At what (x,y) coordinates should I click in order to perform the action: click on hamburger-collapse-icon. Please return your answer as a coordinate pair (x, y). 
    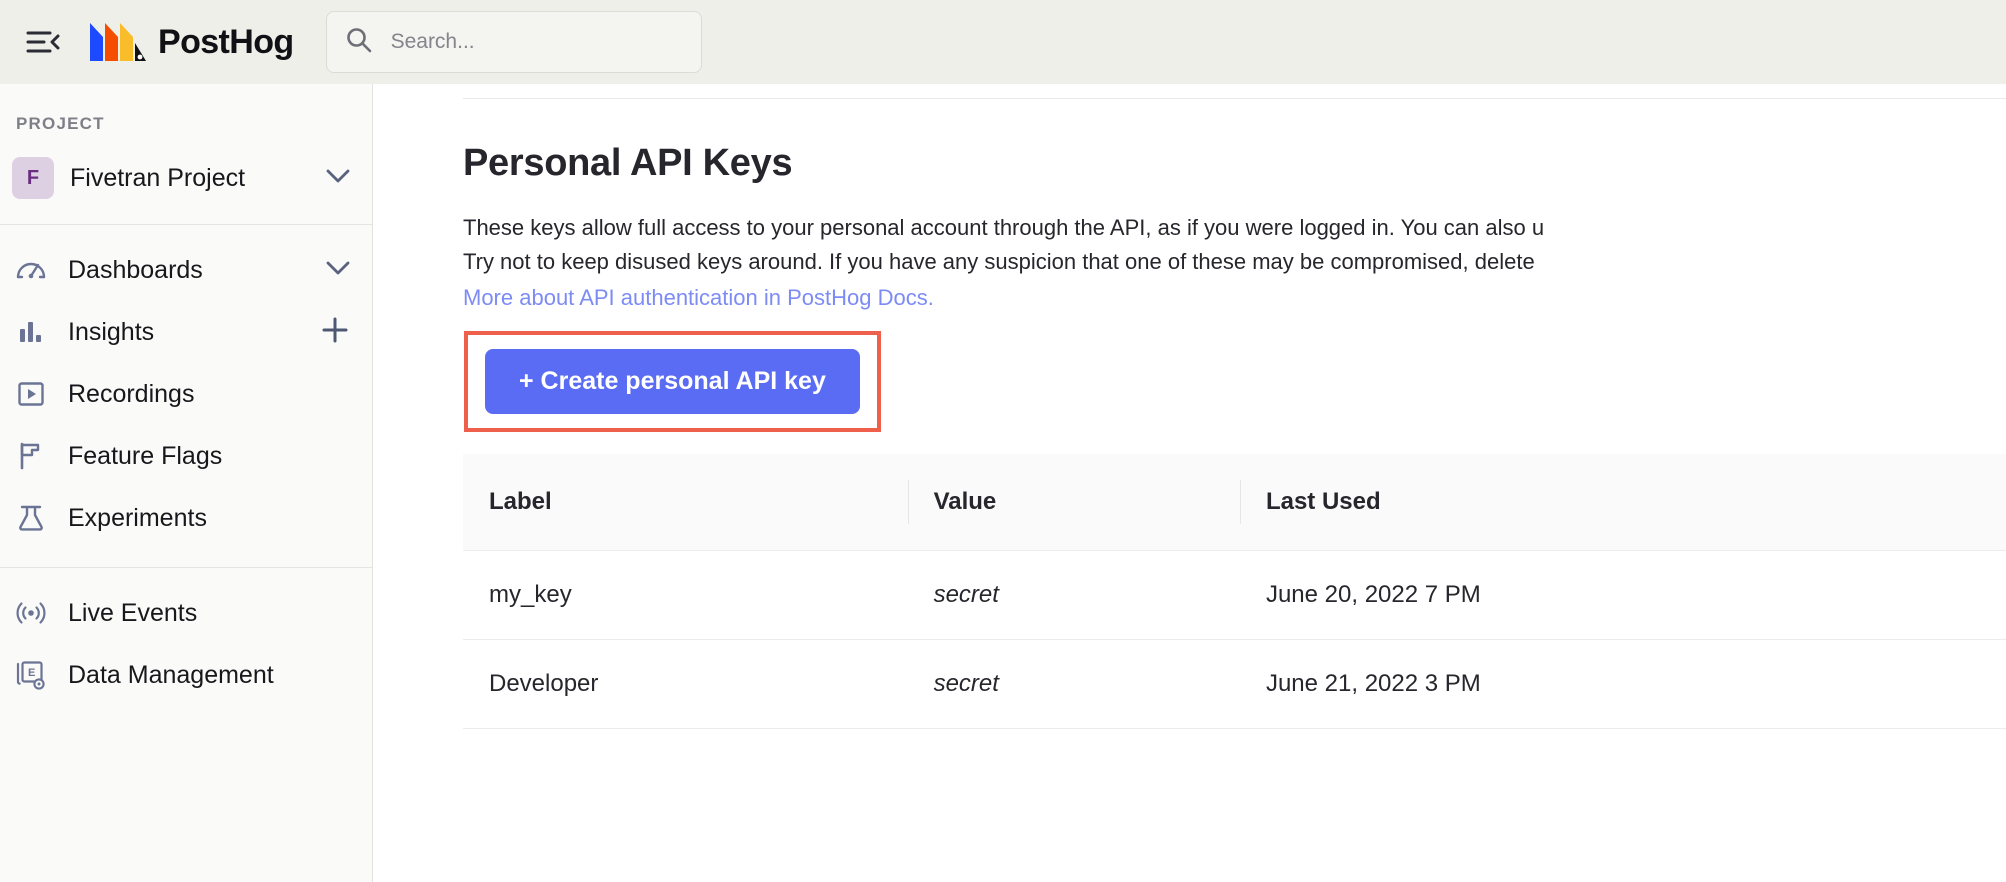
    Looking at the image, I should click on (43, 42).